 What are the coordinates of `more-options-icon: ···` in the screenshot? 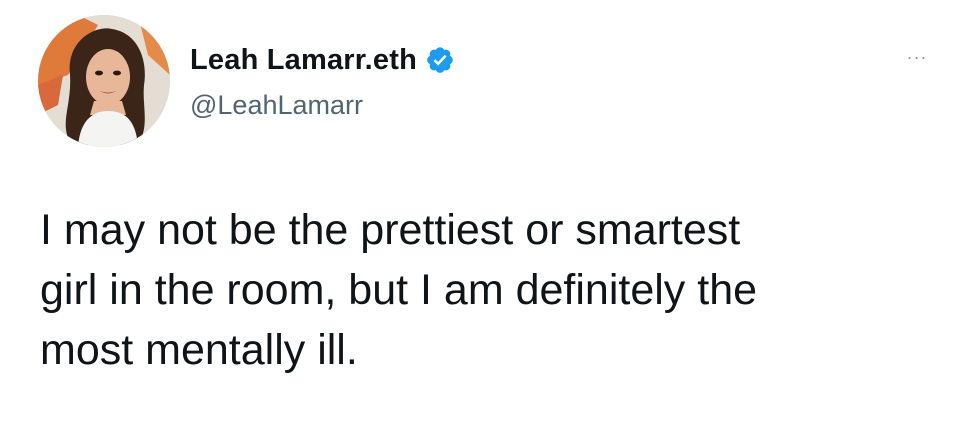 It's located at (917, 57).